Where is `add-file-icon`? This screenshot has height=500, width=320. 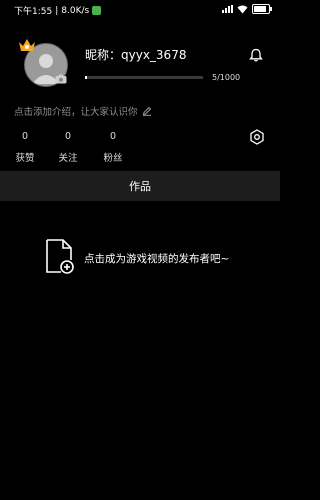 add-file-icon is located at coordinates (60, 256).